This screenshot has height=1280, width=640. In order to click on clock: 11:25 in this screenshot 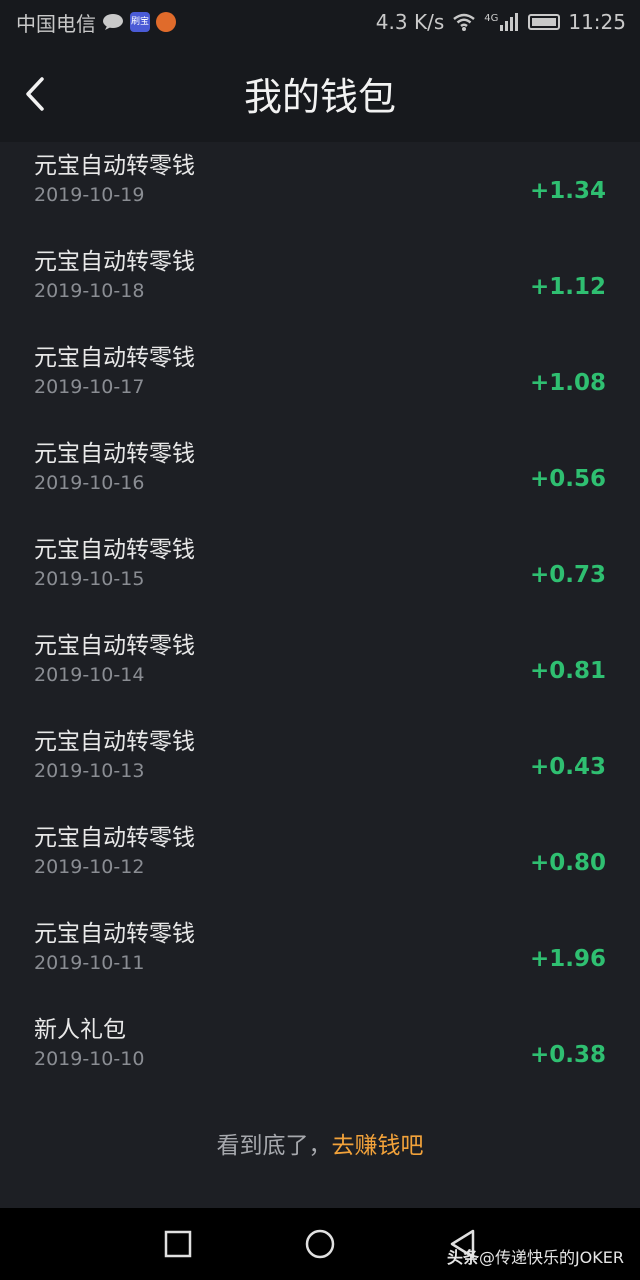, I will do `click(597, 22)`.